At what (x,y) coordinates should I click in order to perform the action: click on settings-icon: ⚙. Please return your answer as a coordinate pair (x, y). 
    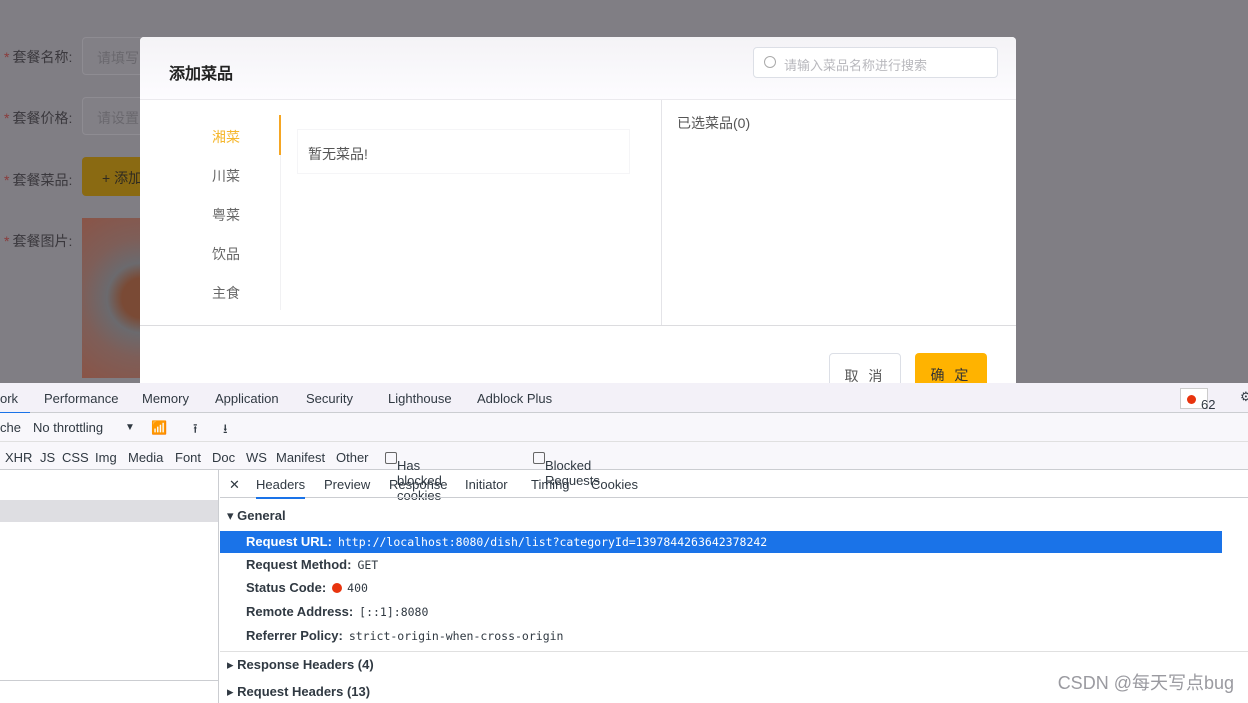
    Looking at the image, I should click on (1244, 397).